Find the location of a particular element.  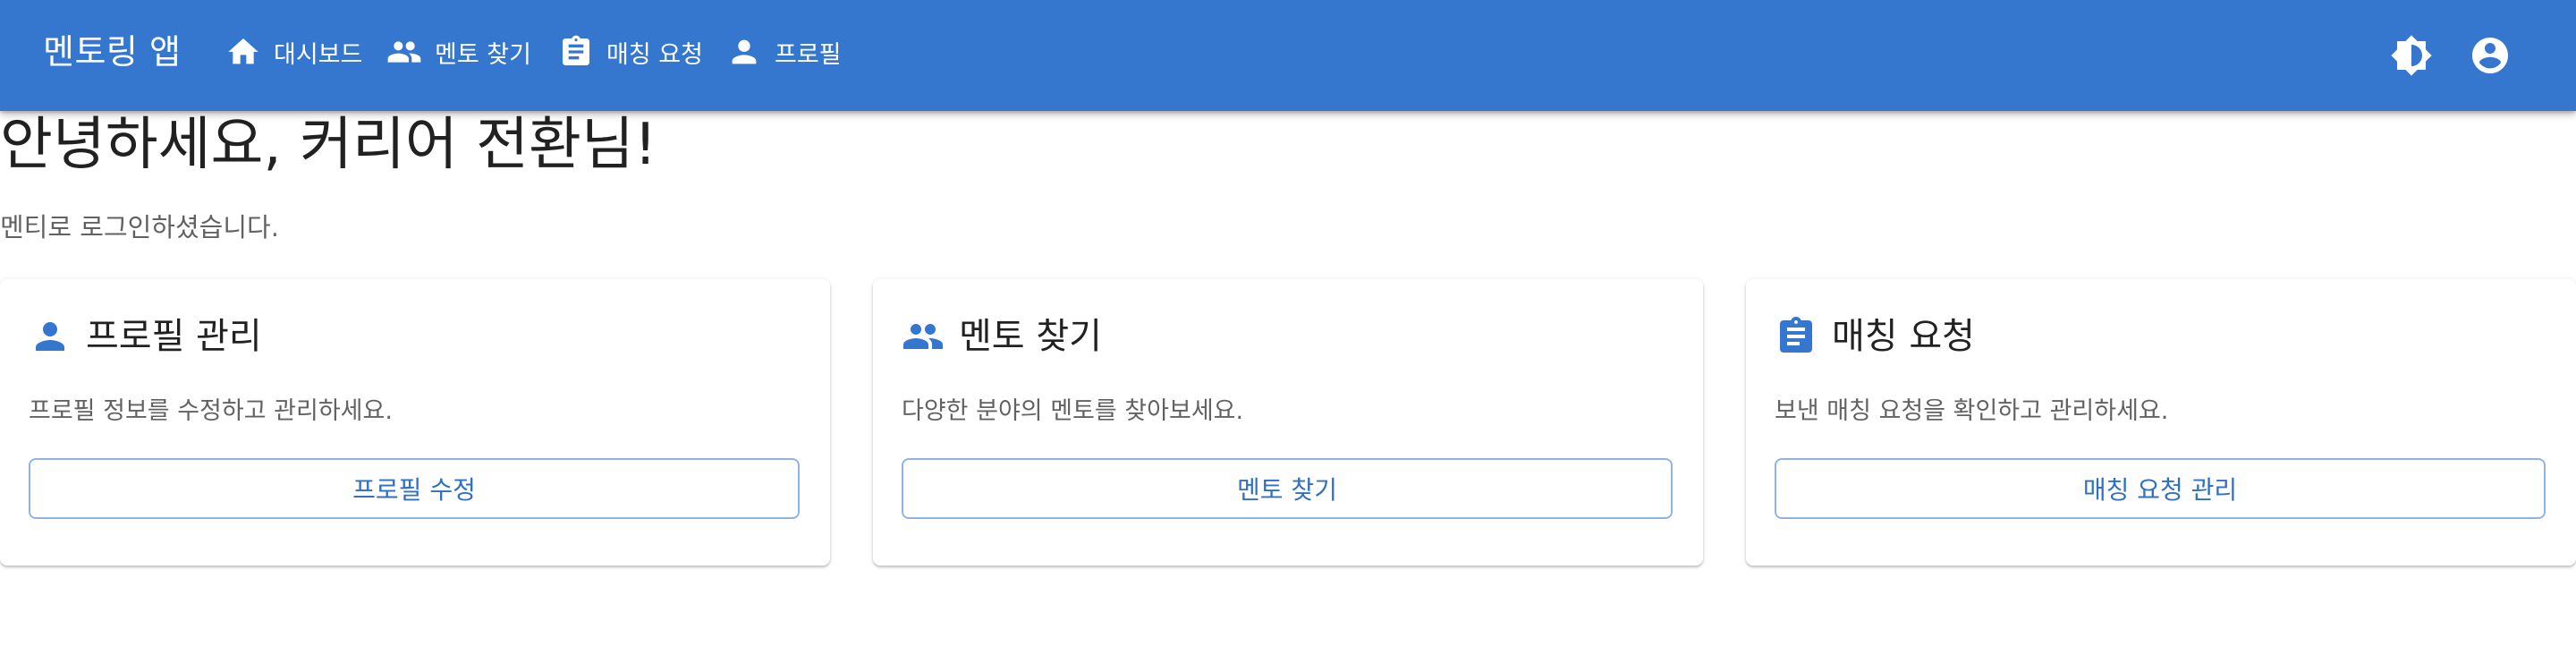

card-header: 프로필 관리 is located at coordinates (145, 336).